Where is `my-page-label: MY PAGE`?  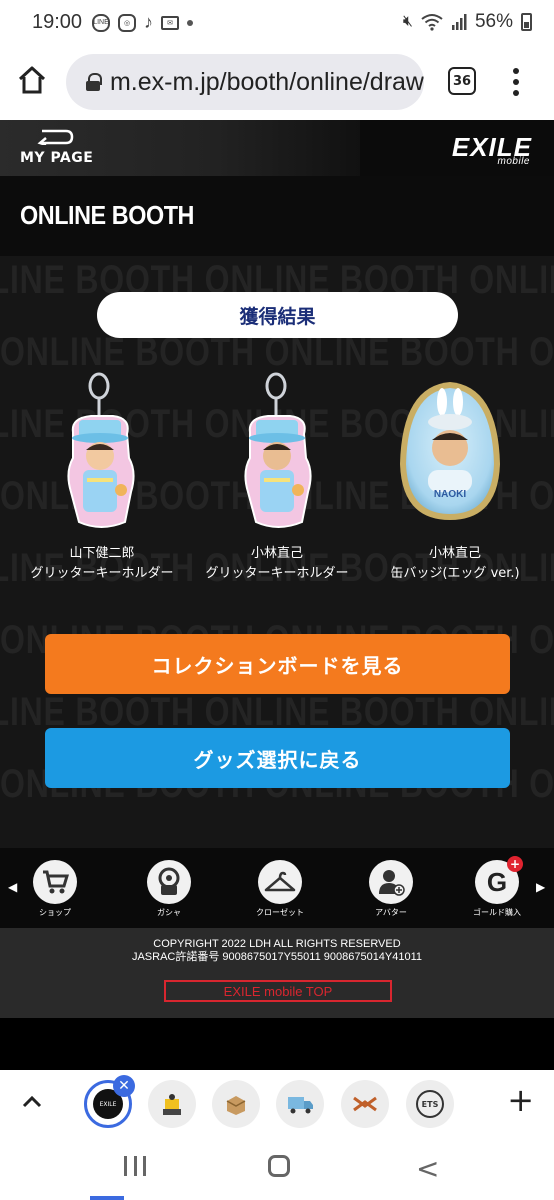
my-page-label: MY PAGE is located at coordinates (57, 158).